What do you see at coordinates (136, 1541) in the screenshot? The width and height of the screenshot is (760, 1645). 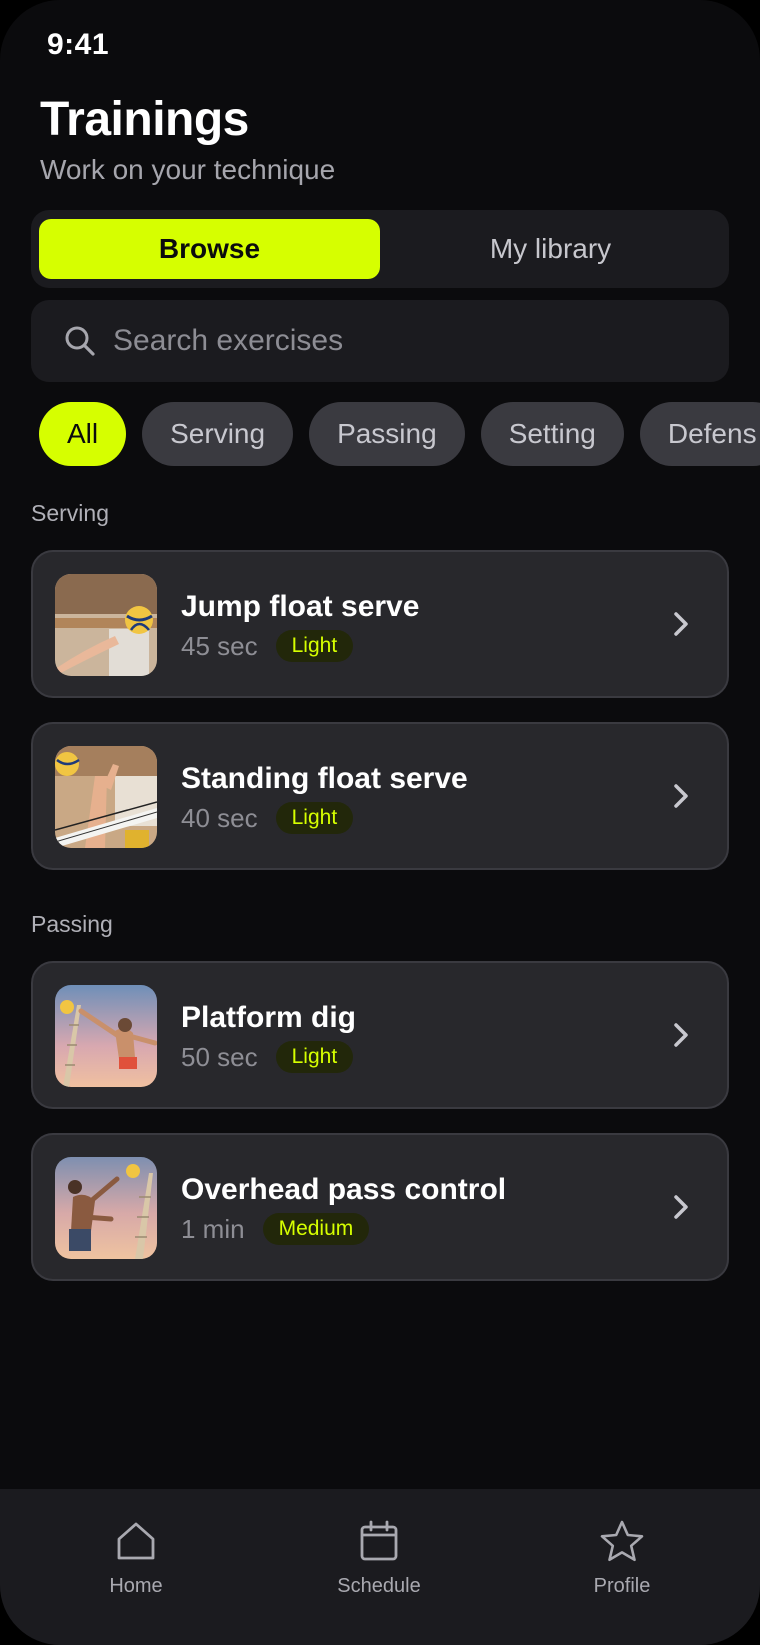 I see `home-icon` at bounding box center [136, 1541].